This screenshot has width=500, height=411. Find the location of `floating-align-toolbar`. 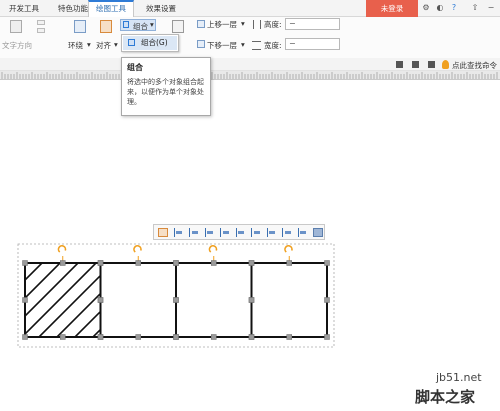

floating-align-toolbar is located at coordinates (239, 232).